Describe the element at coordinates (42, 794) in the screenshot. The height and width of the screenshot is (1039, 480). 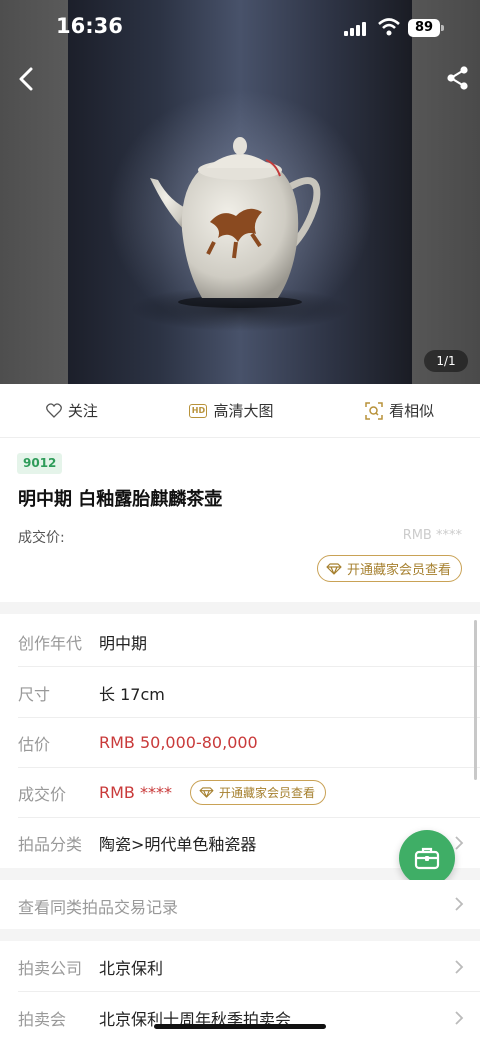
I see `detail-label: 成交价` at that location.